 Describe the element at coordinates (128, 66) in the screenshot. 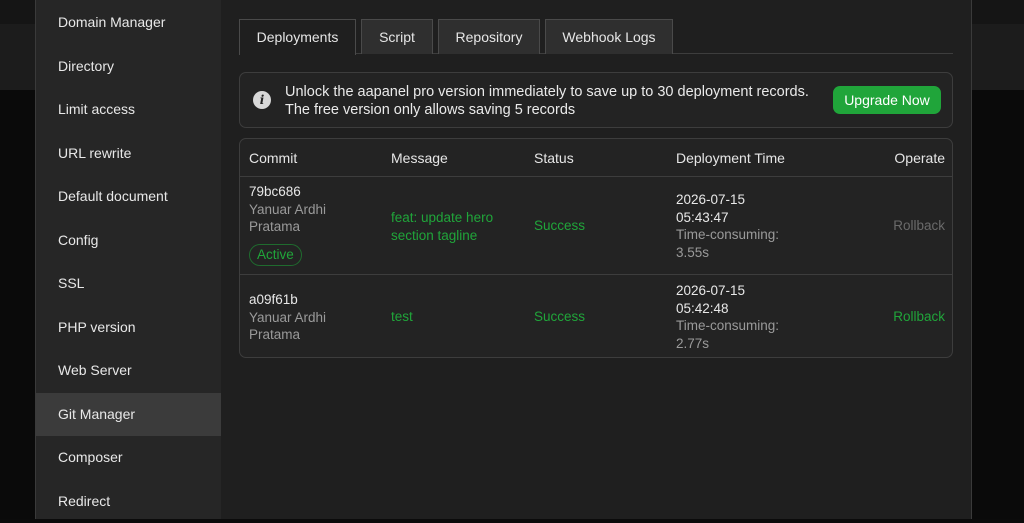

I see `sidebar-item-directory: Directory` at that location.